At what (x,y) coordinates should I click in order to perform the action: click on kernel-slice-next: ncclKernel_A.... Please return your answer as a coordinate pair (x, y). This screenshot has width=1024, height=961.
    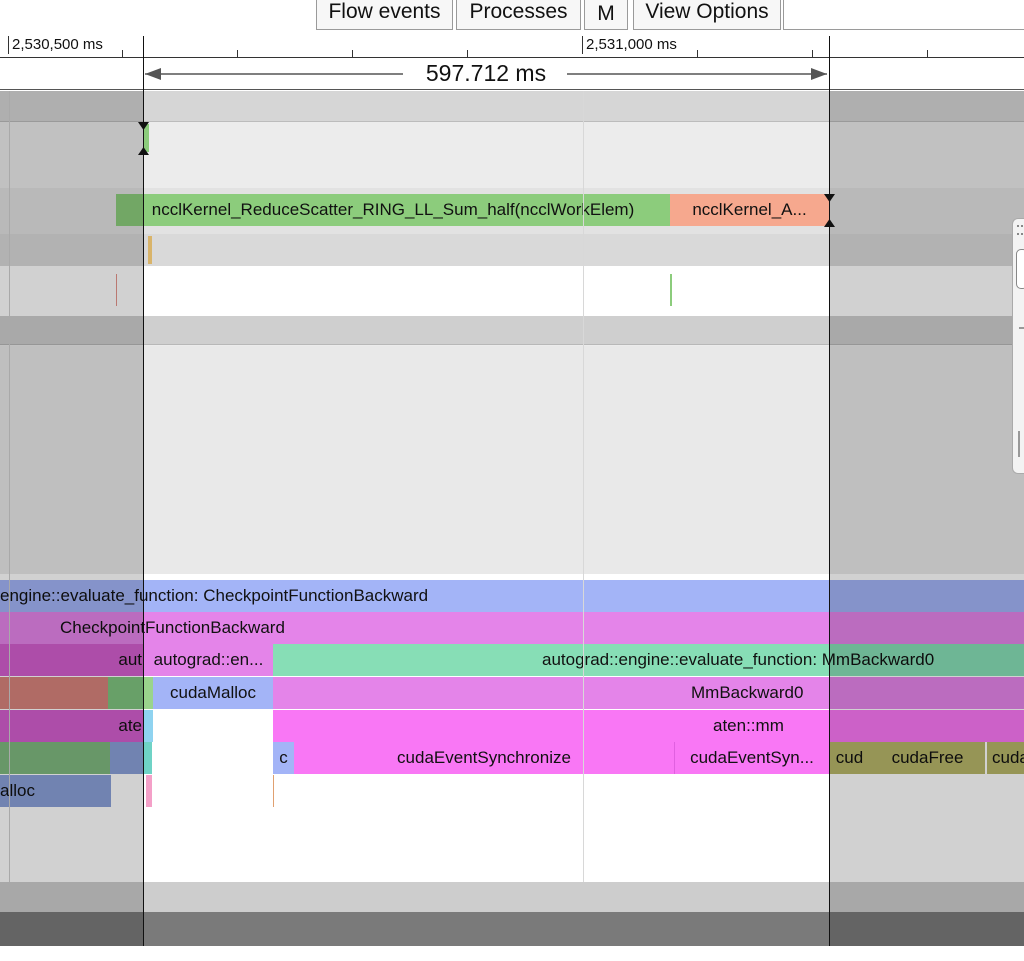
    Looking at the image, I should click on (749, 210).